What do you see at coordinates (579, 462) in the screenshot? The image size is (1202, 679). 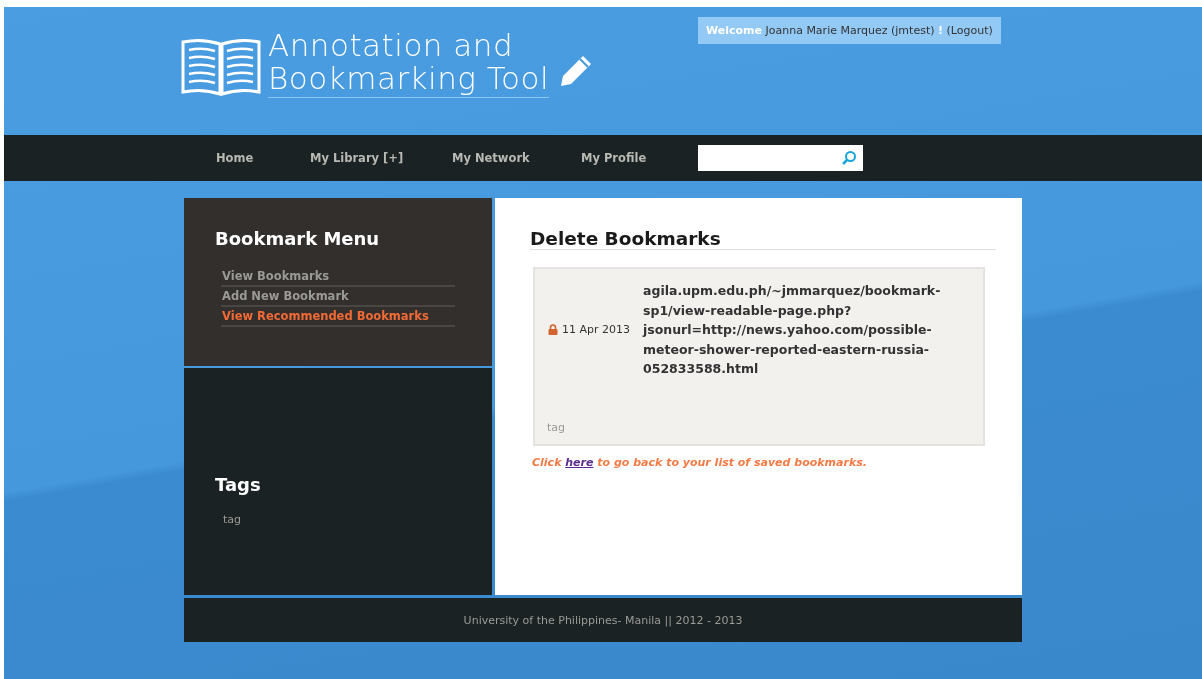 I see `here-link: here` at bounding box center [579, 462].